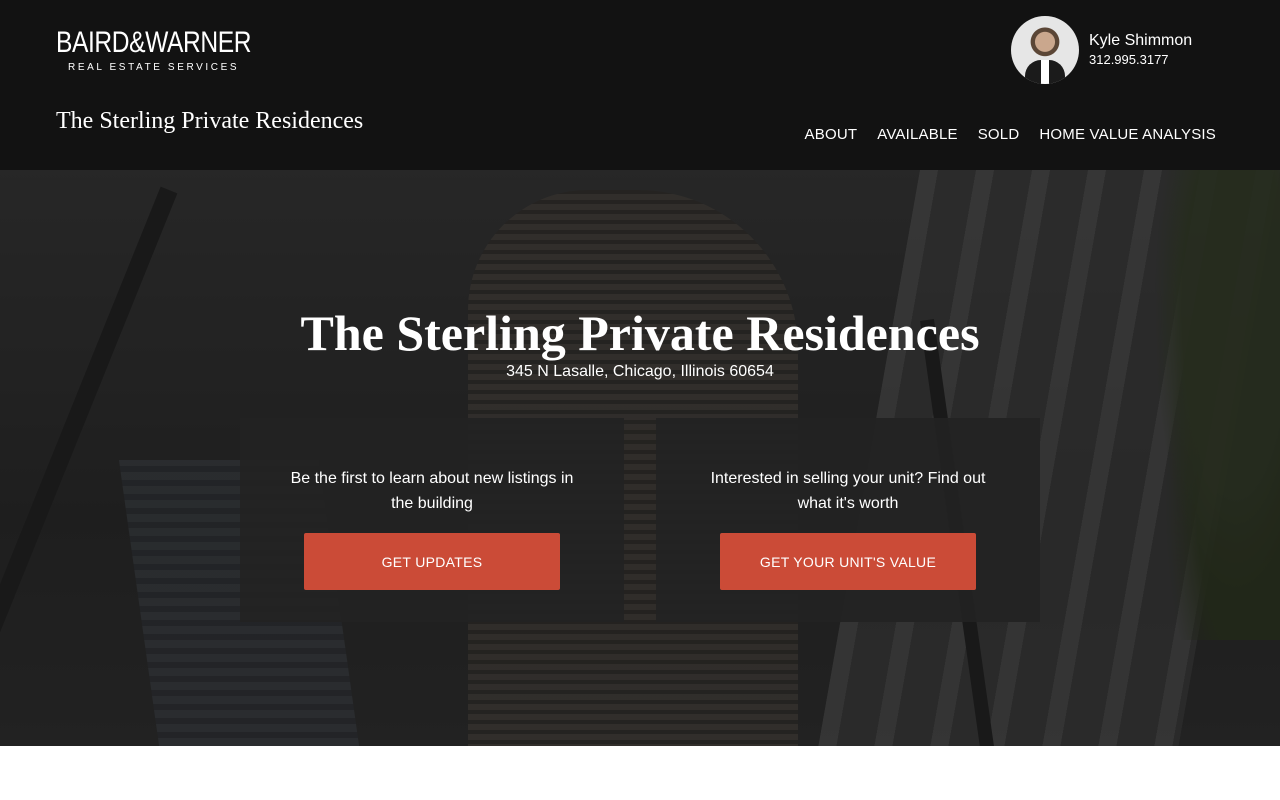 Image resolution: width=1280 pixels, height=800 pixels. I want to click on nav-item-sold: SOLD, so click(999, 134).